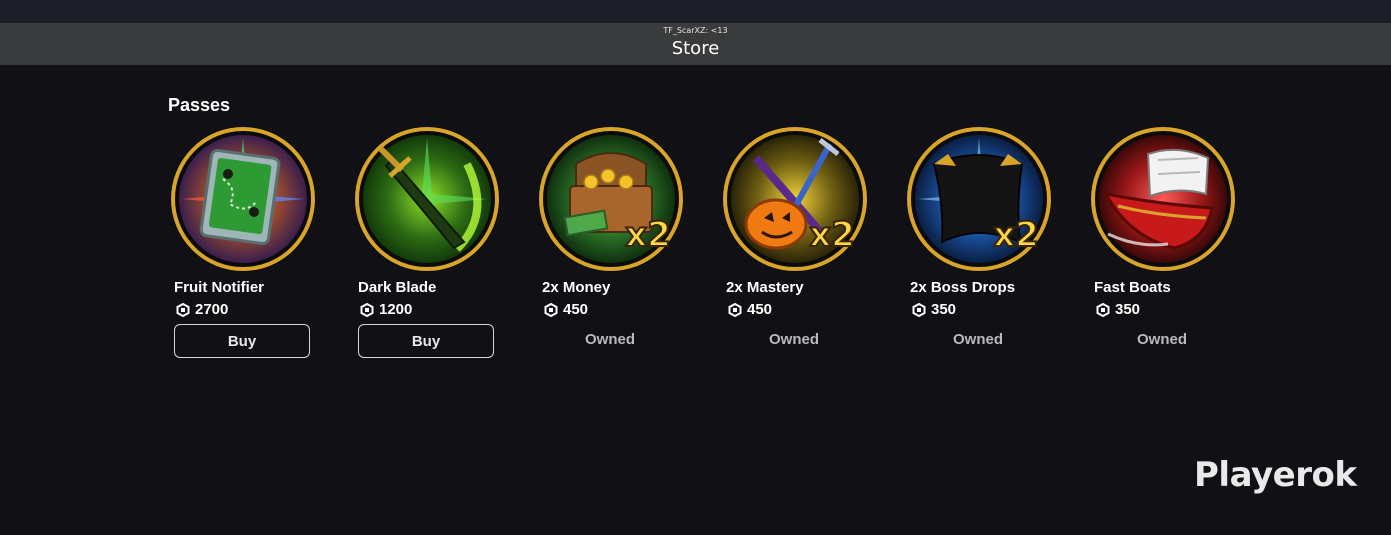 The height and width of the screenshot is (535, 1391). I want to click on pass-card-2x-mastery: x2 2x Mastery 450 Owned, so click(812, 244).